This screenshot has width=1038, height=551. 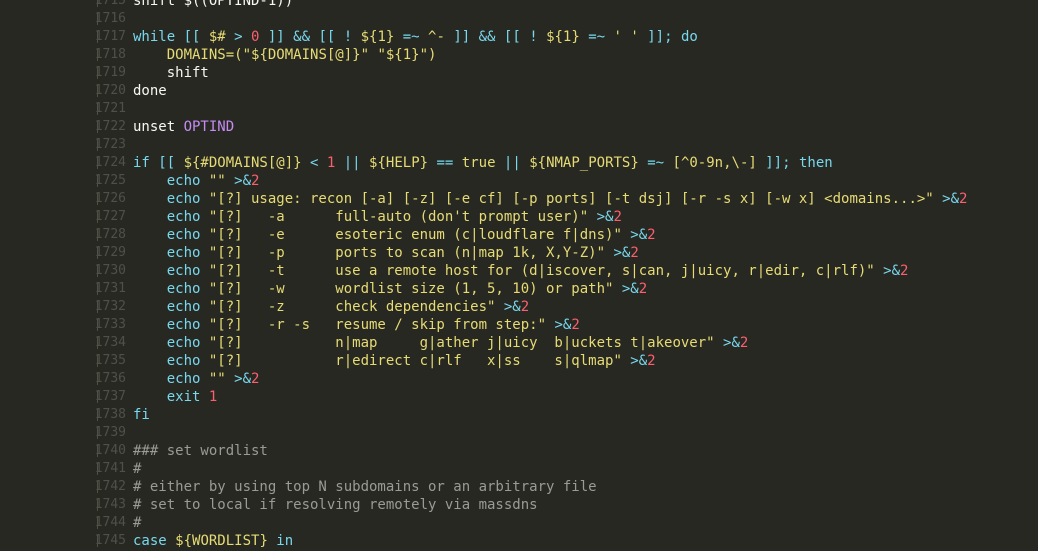 What do you see at coordinates (110, 162) in the screenshot?
I see `line-number: 1724` at bounding box center [110, 162].